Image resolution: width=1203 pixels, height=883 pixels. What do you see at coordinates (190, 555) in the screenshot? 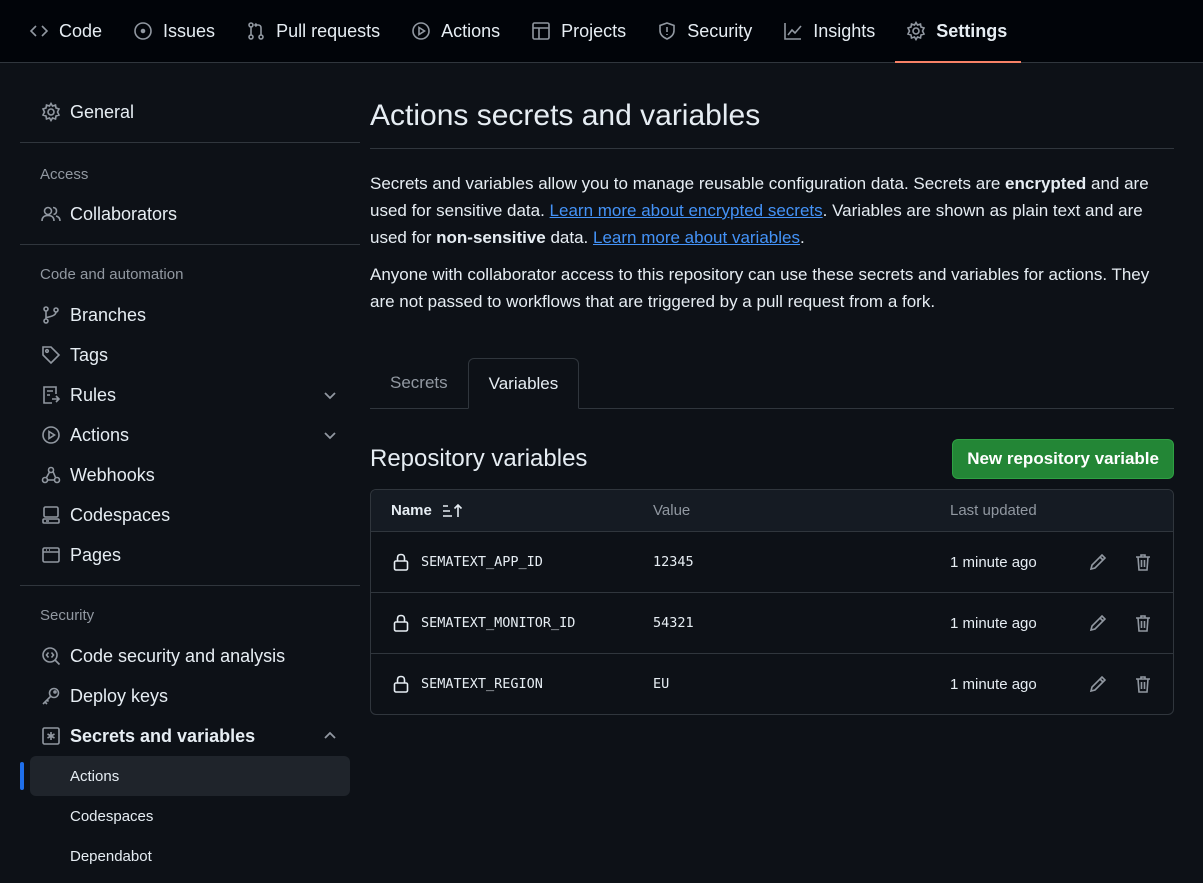
I see `sidebar-item-pages: Pages` at bounding box center [190, 555].